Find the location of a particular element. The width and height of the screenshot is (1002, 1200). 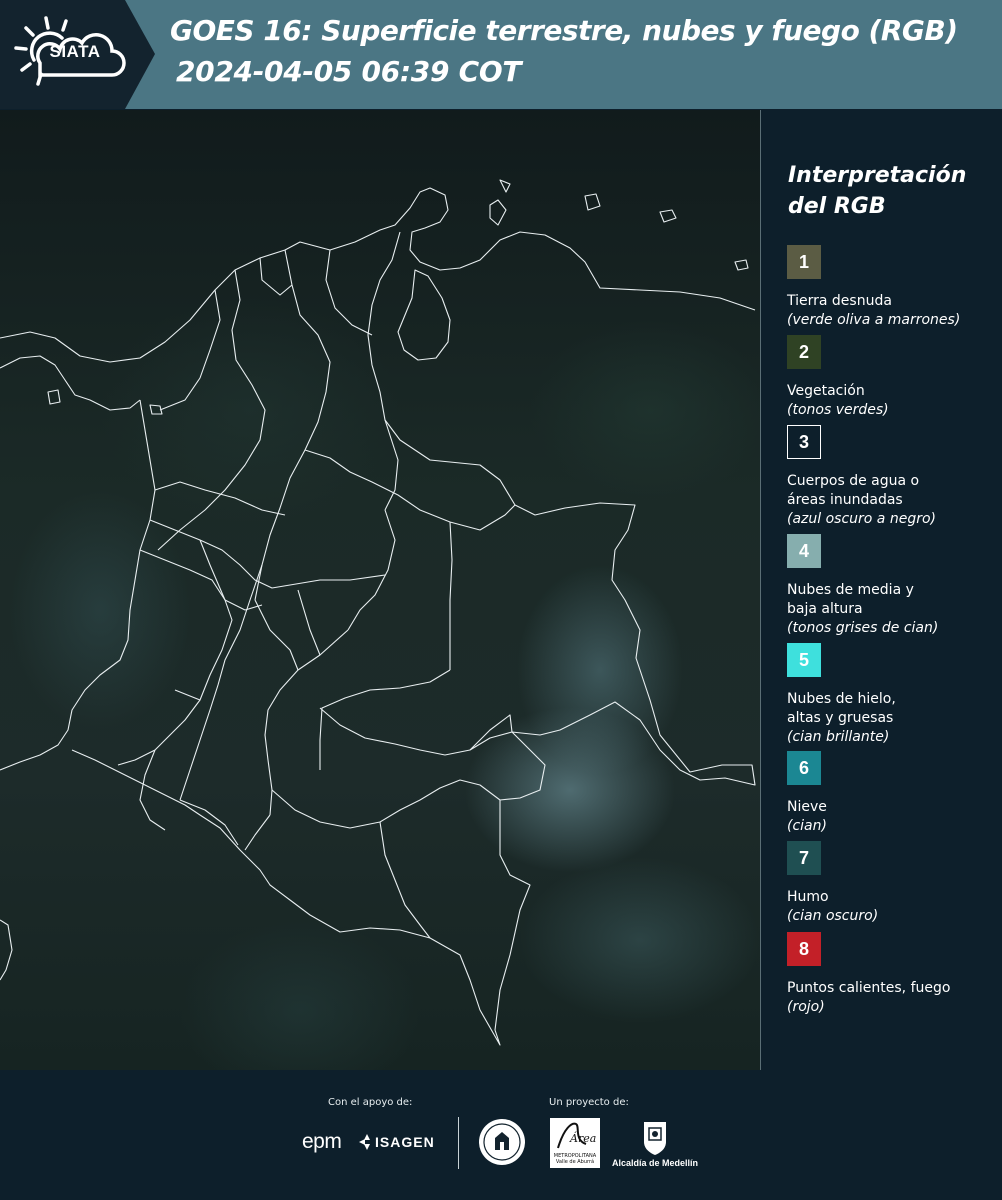

area-metropolitana-logo: Área METROPOLITANA Valle de Aburrá is located at coordinates (575, 1143).